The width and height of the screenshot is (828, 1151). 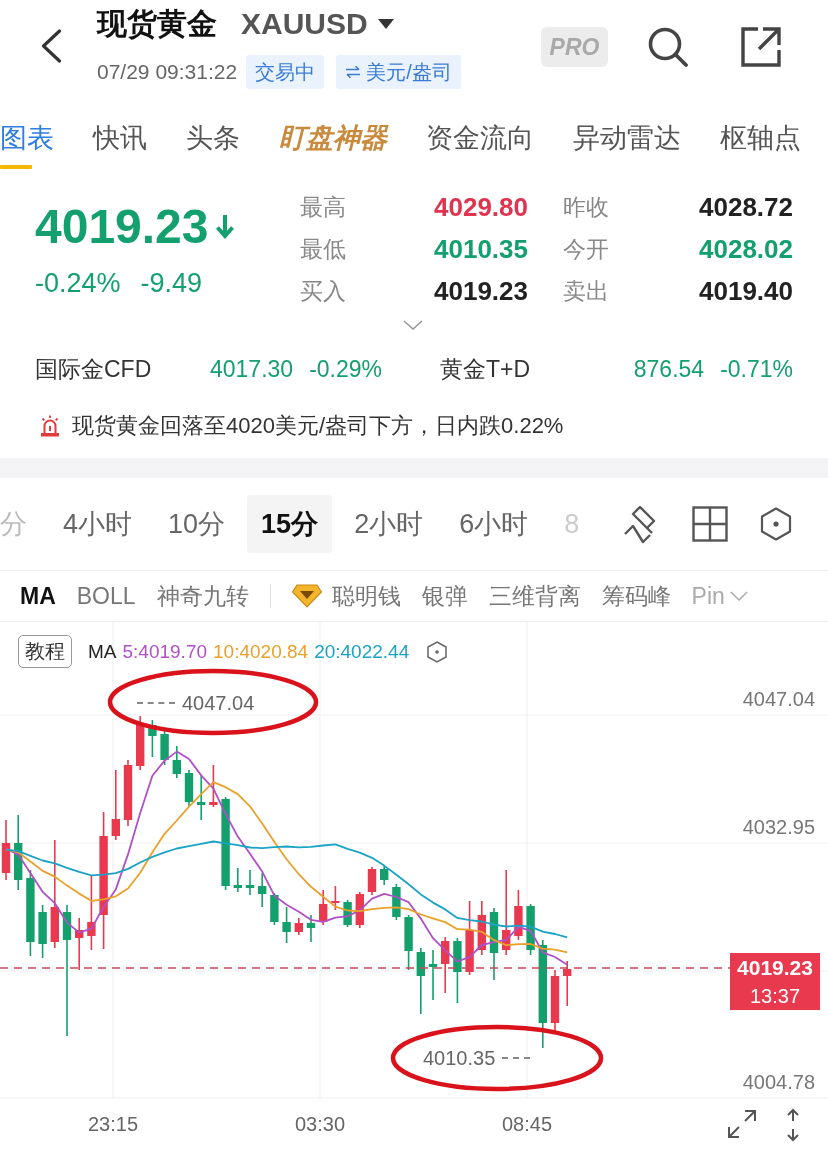 What do you see at coordinates (385, 24) in the screenshot?
I see `caret-down-icon` at bounding box center [385, 24].